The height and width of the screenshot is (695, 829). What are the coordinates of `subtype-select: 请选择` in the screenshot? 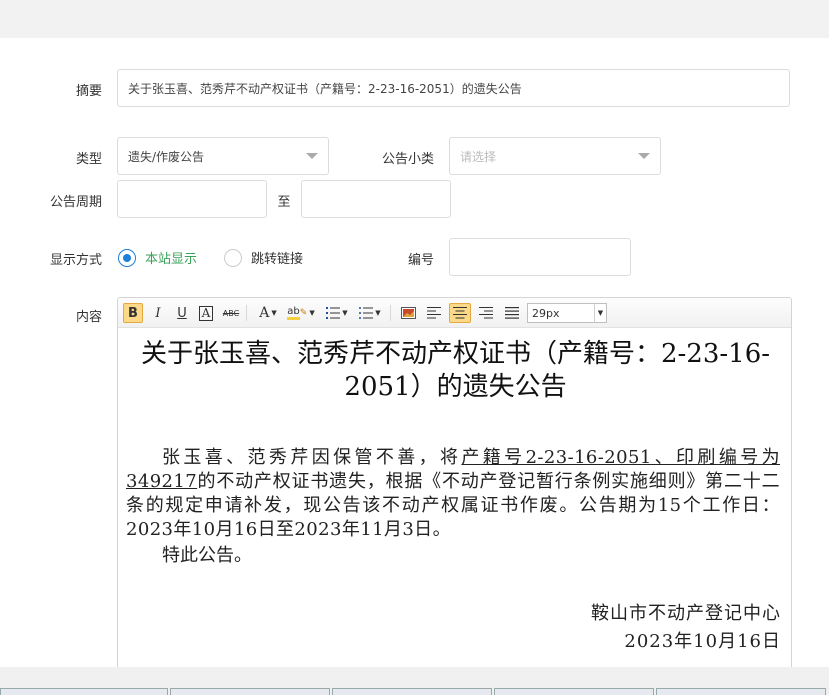 It's located at (555, 156).